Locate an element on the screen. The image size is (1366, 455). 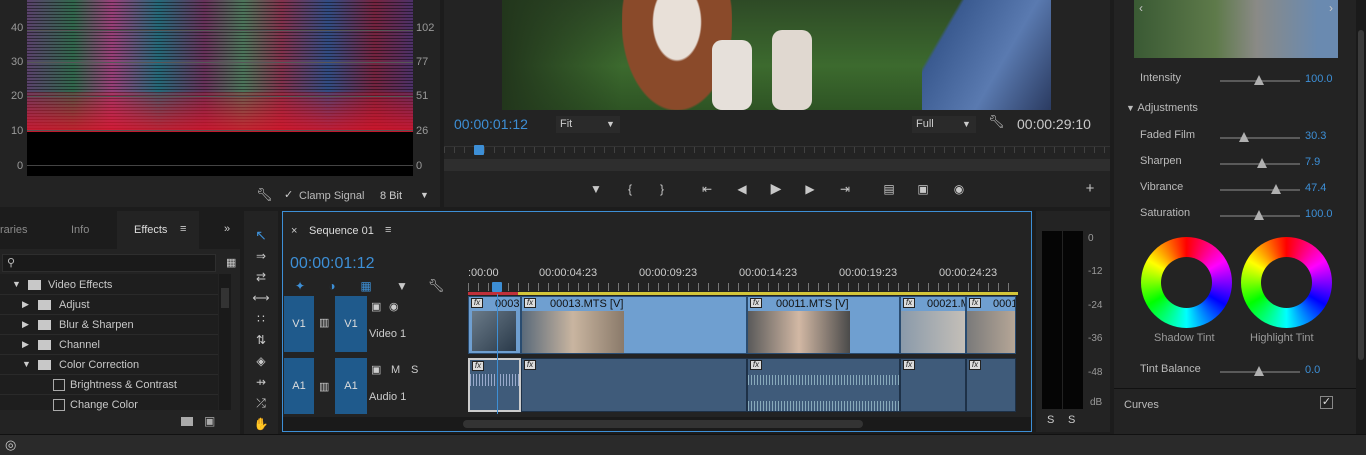
shadow-tint-wheel is located at coordinates (1186, 282).